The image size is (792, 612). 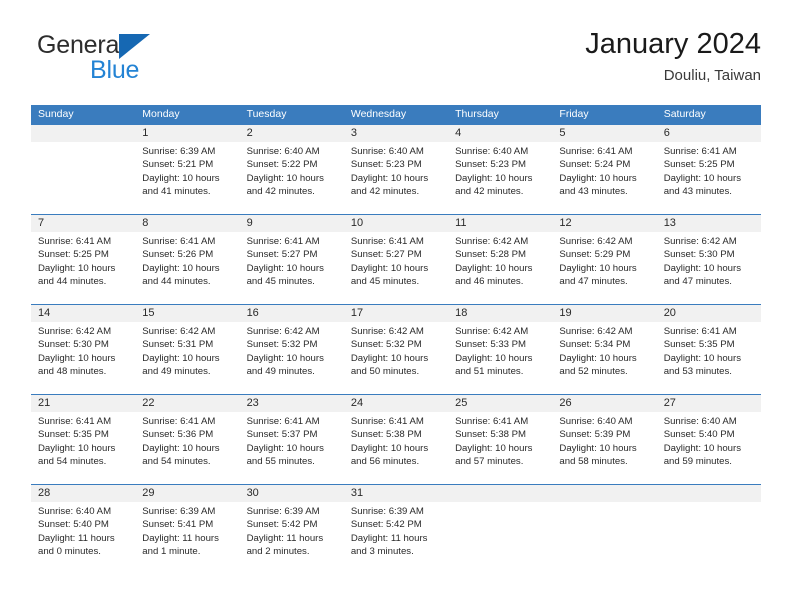 I want to click on day-number: 7, so click(x=83, y=223).